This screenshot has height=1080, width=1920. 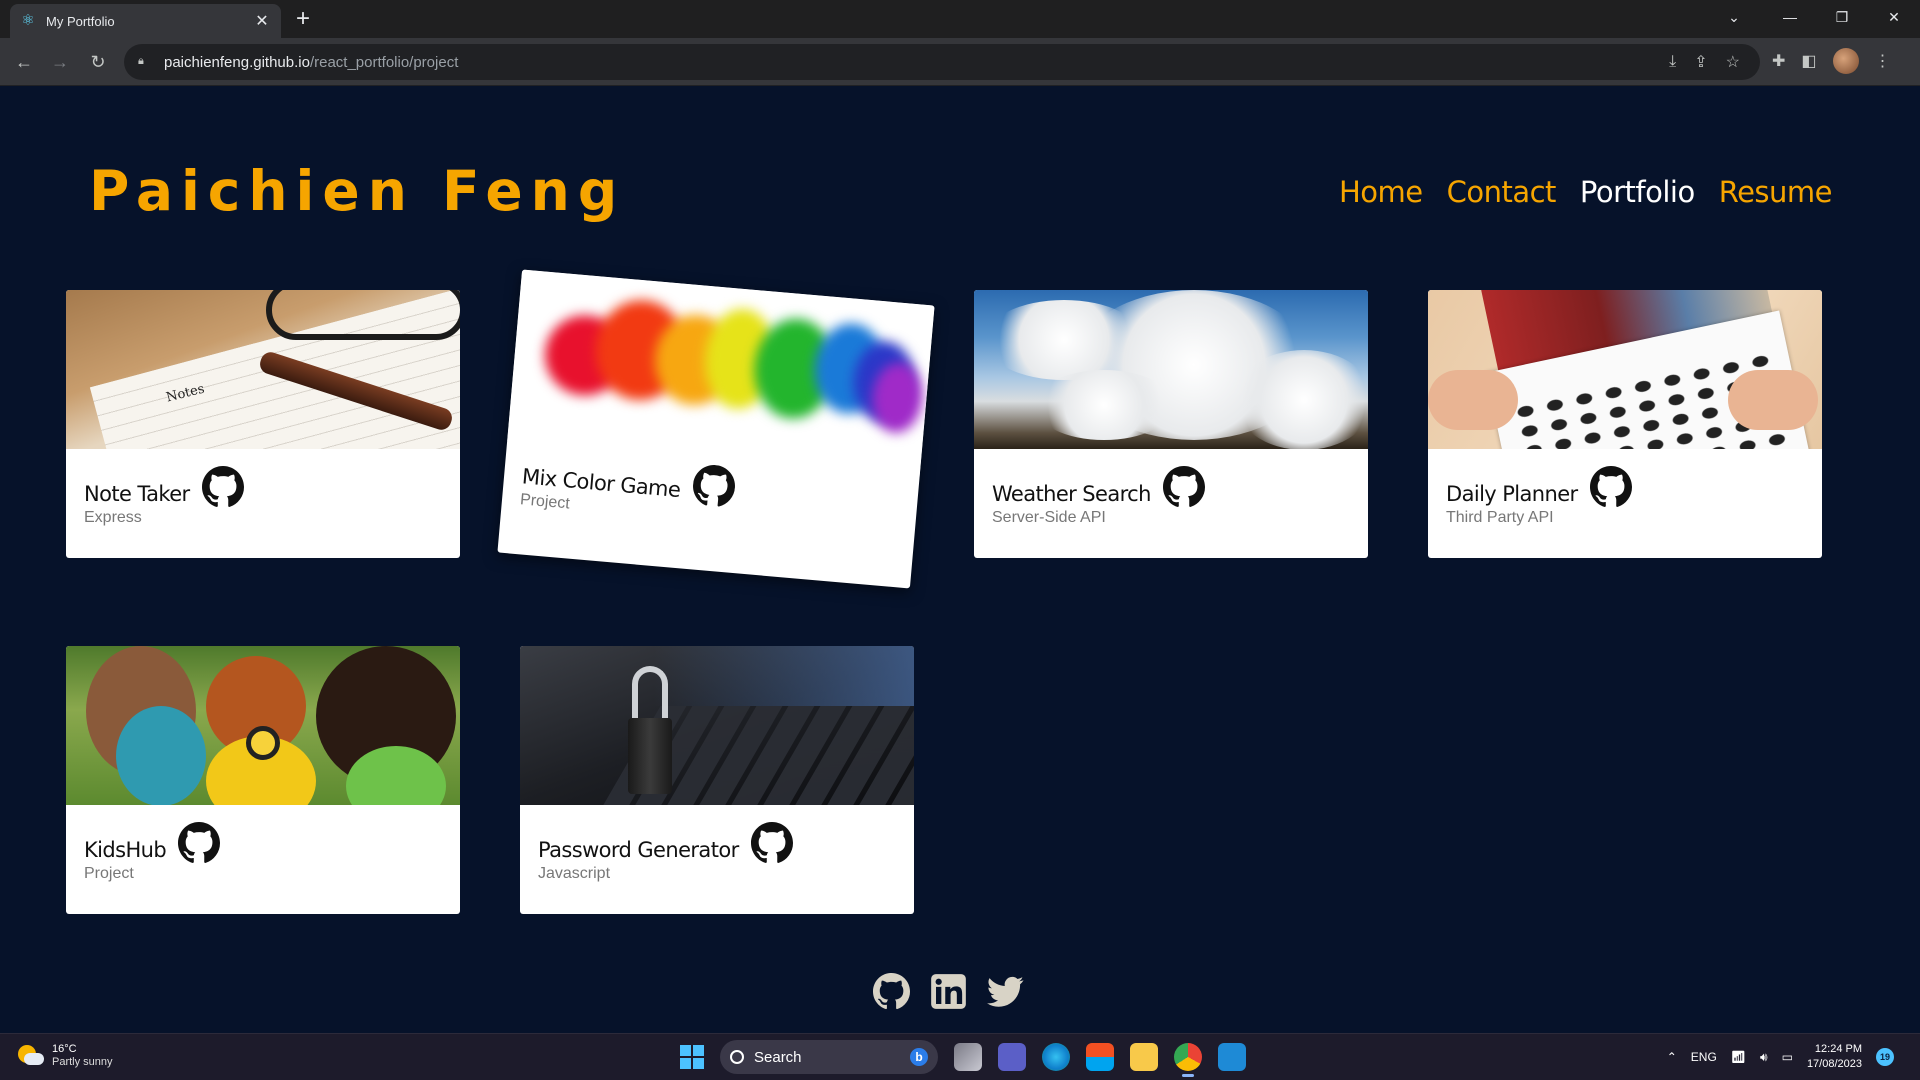 I want to click on side-panel-icon: ◧, so click(x=1808, y=61).